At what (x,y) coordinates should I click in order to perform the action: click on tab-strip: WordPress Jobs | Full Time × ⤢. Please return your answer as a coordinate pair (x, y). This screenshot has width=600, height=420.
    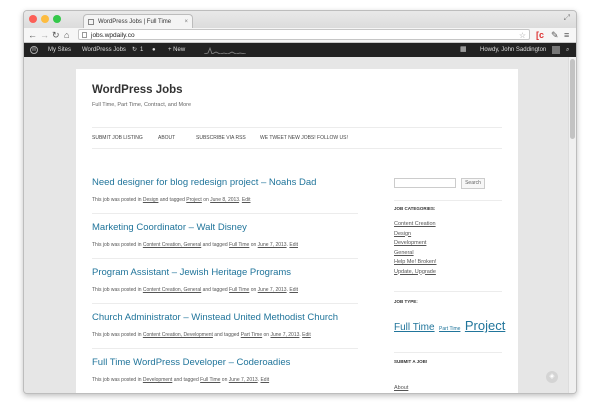
    Looking at the image, I should click on (300, 19).